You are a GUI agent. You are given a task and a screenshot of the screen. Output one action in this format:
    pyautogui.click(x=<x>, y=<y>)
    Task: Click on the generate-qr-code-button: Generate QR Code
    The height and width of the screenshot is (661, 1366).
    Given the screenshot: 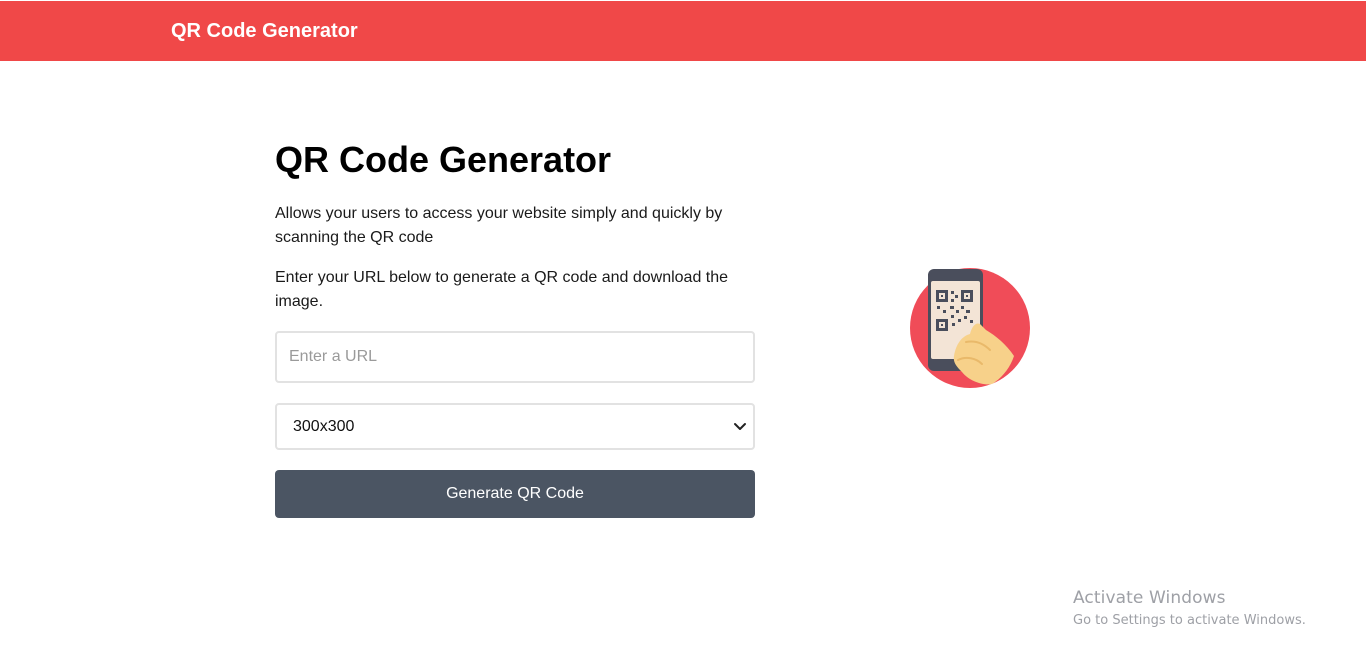 What is the action you would take?
    pyautogui.click(x=515, y=494)
    